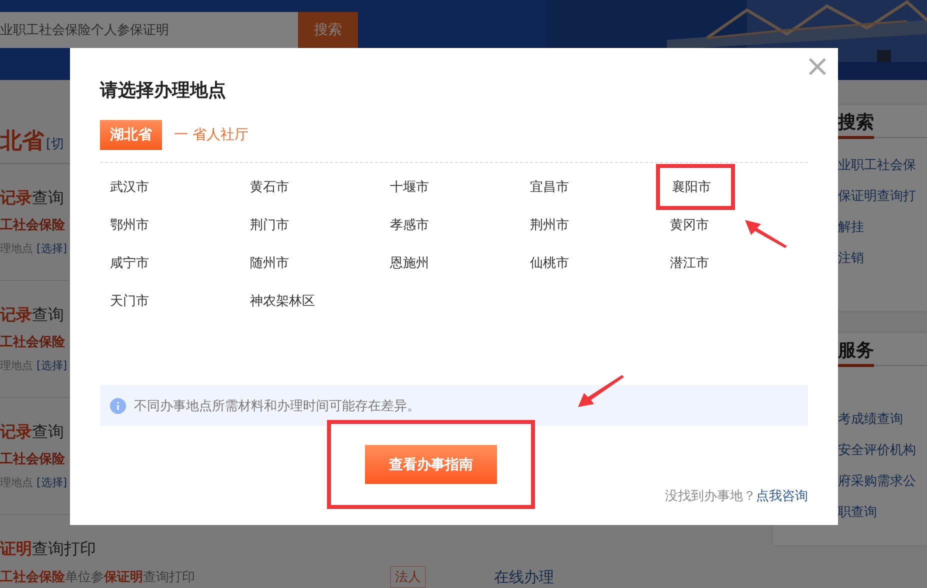 This screenshot has height=588, width=927. Describe the element at coordinates (549, 225) in the screenshot. I see `city-link: 荆州市` at that location.